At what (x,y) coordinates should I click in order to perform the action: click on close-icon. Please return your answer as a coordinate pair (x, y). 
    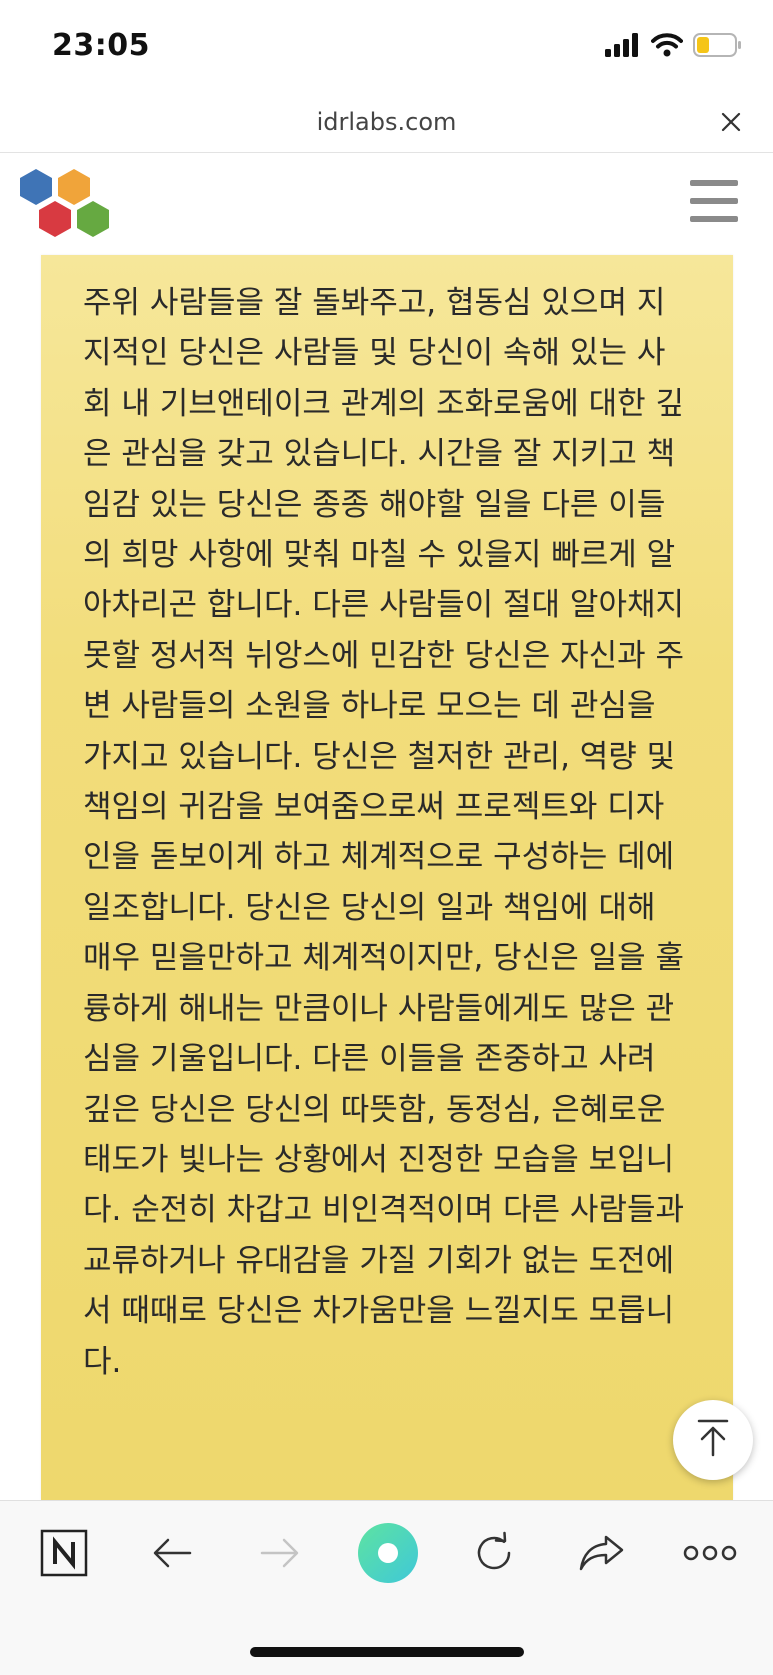
    Looking at the image, I should click on (731, 124).